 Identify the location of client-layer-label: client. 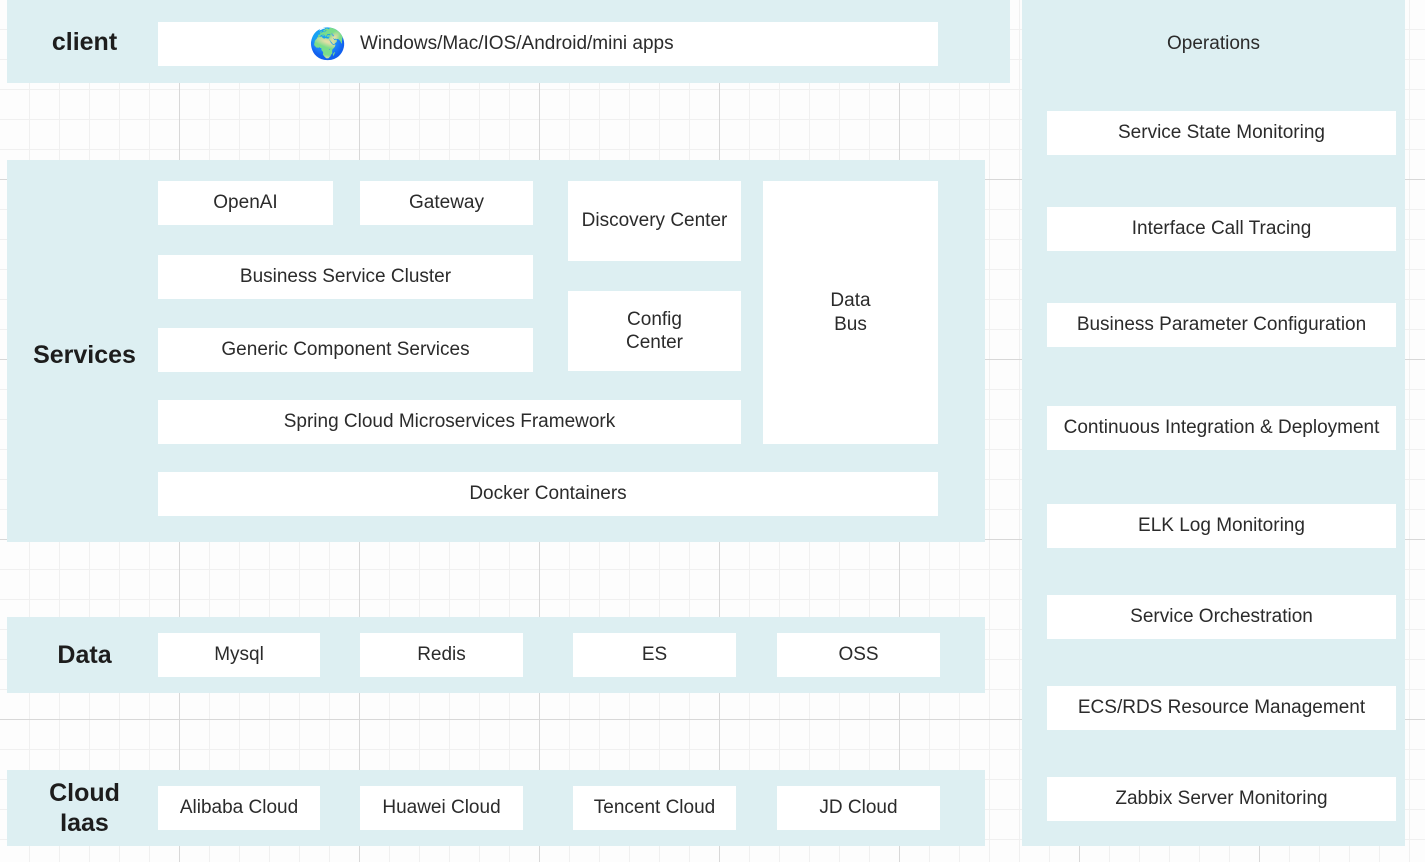
(84, 42).